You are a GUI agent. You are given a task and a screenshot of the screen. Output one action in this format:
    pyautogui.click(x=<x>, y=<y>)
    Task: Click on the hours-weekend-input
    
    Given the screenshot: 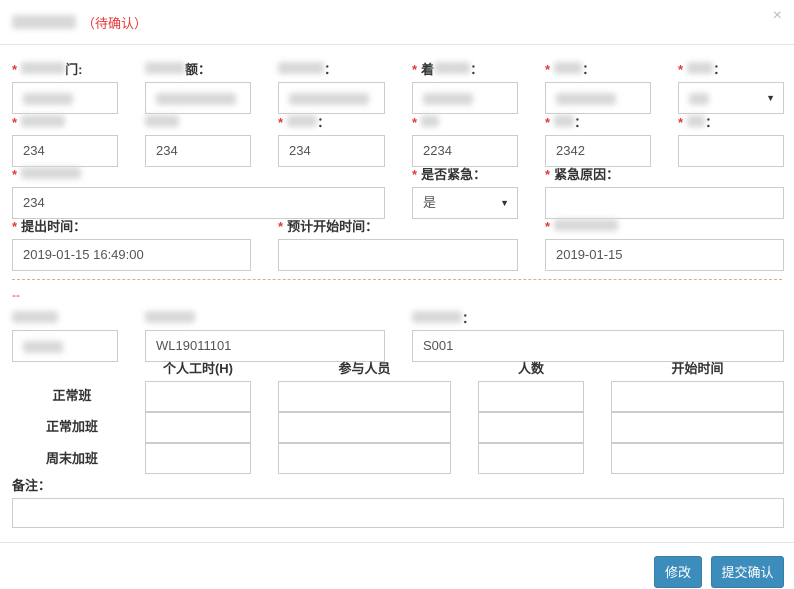 What is the action you would take?
    pyautogui.click(x=198, y=458)
    